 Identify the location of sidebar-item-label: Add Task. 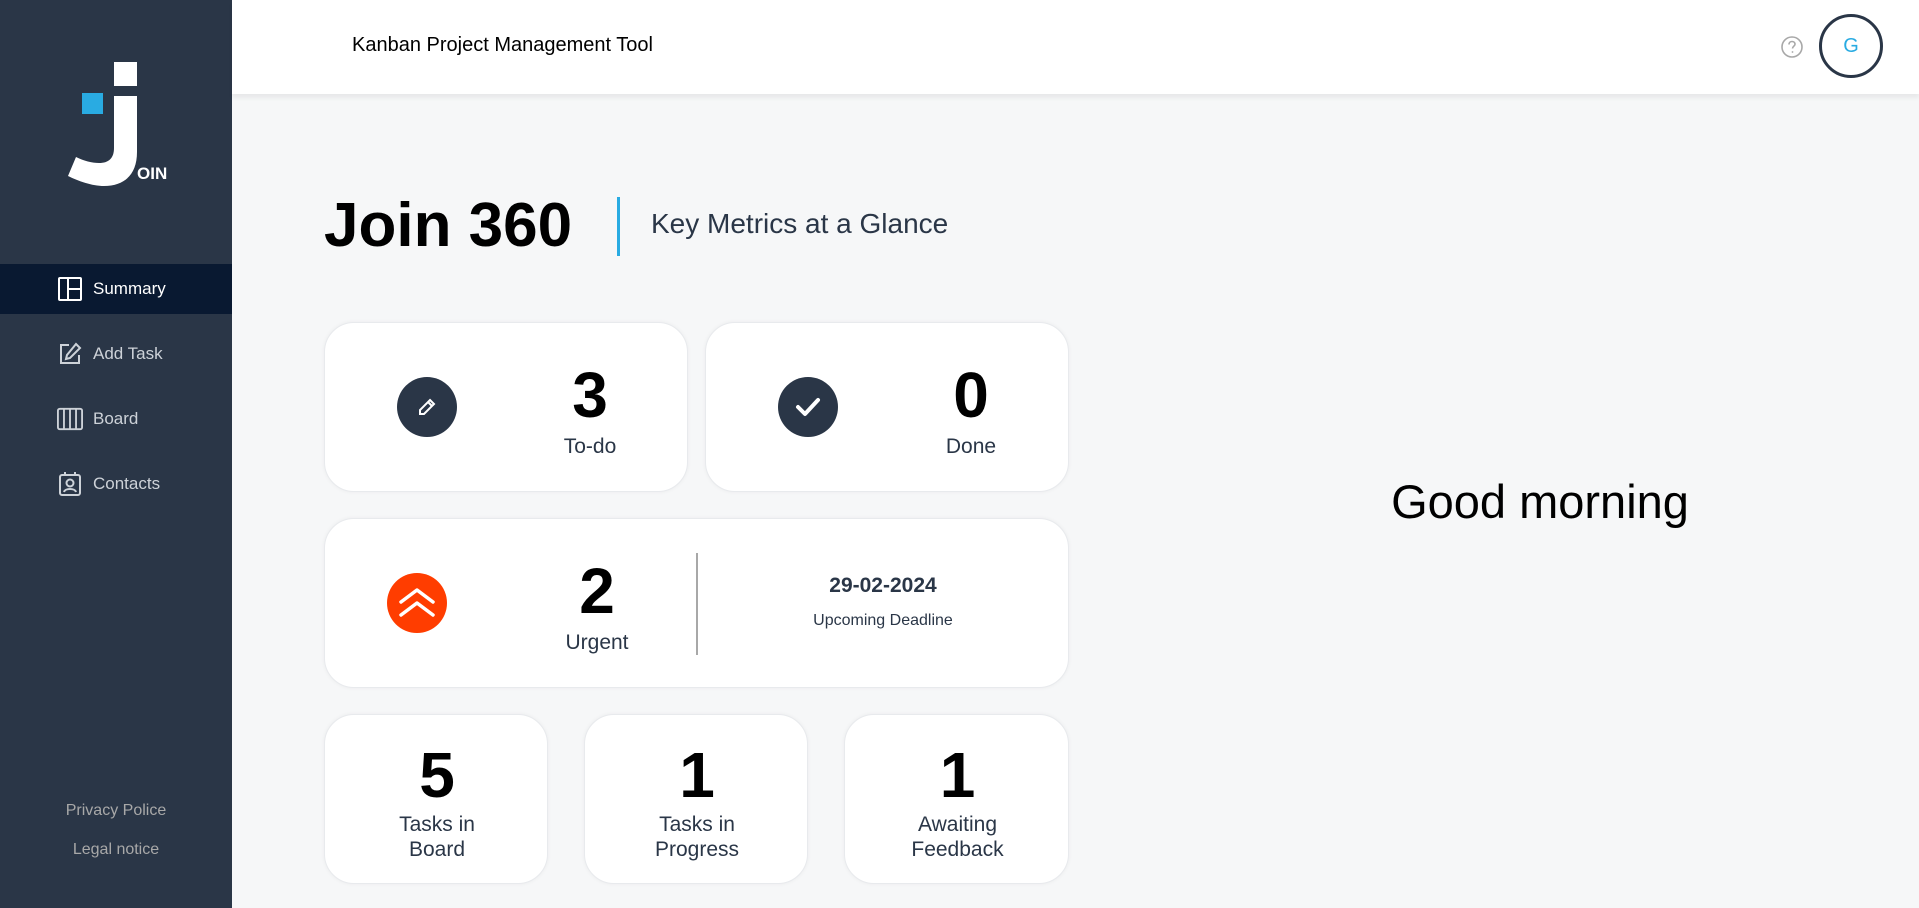
(128, 353).